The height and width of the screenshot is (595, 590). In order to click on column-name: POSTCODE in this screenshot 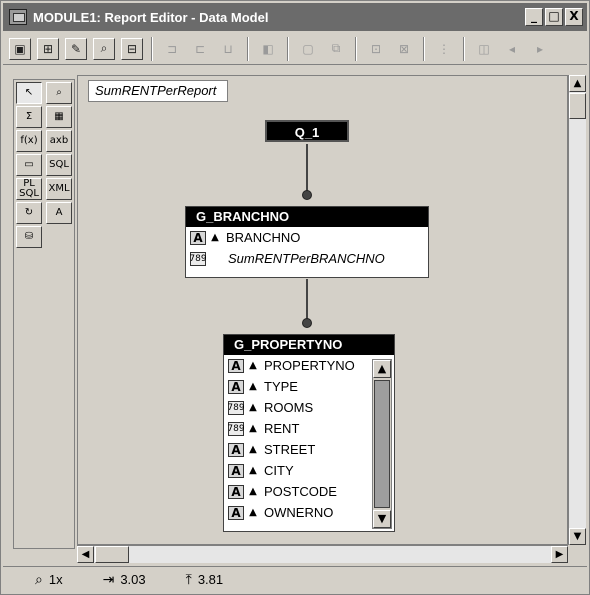, I will do `click(300, 491)`.